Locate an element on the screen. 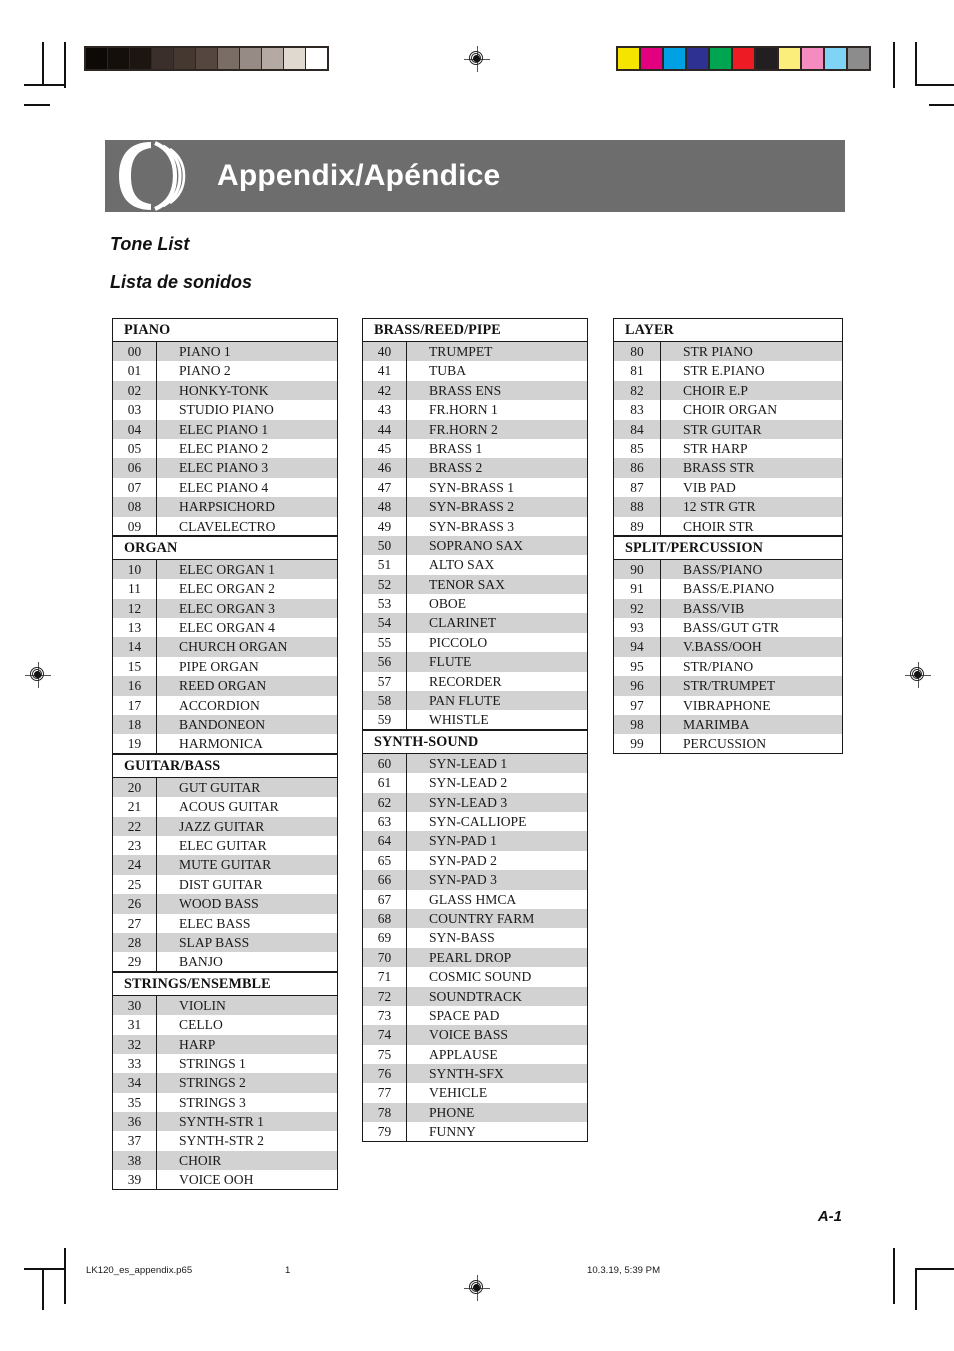  crop-mark-top-right-h2 is located at coordinates (941, 105).